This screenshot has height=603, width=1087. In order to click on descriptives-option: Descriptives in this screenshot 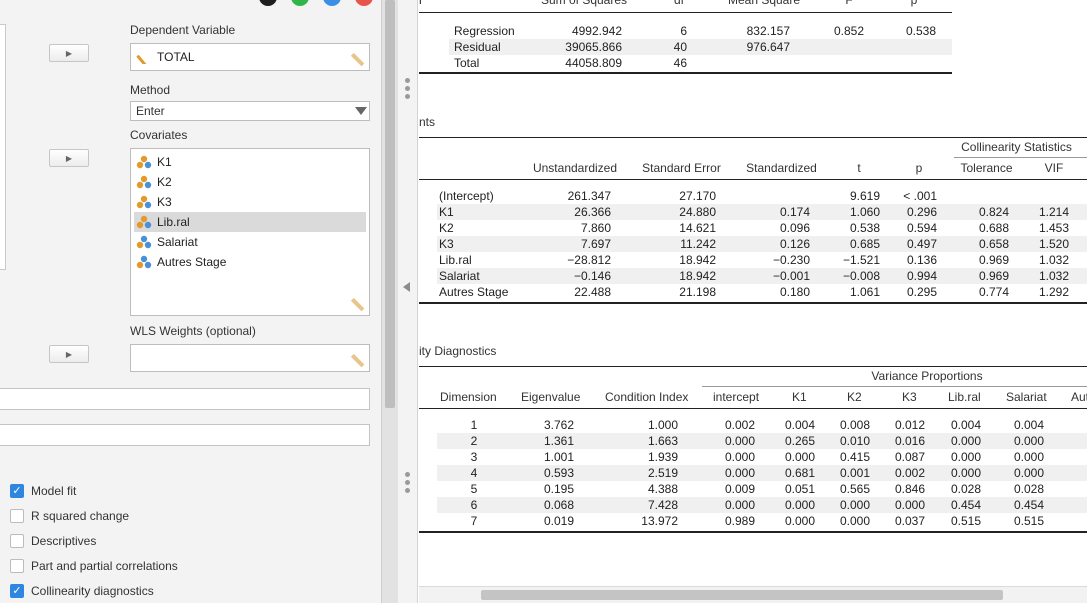, I will do `click(53, 541)`.